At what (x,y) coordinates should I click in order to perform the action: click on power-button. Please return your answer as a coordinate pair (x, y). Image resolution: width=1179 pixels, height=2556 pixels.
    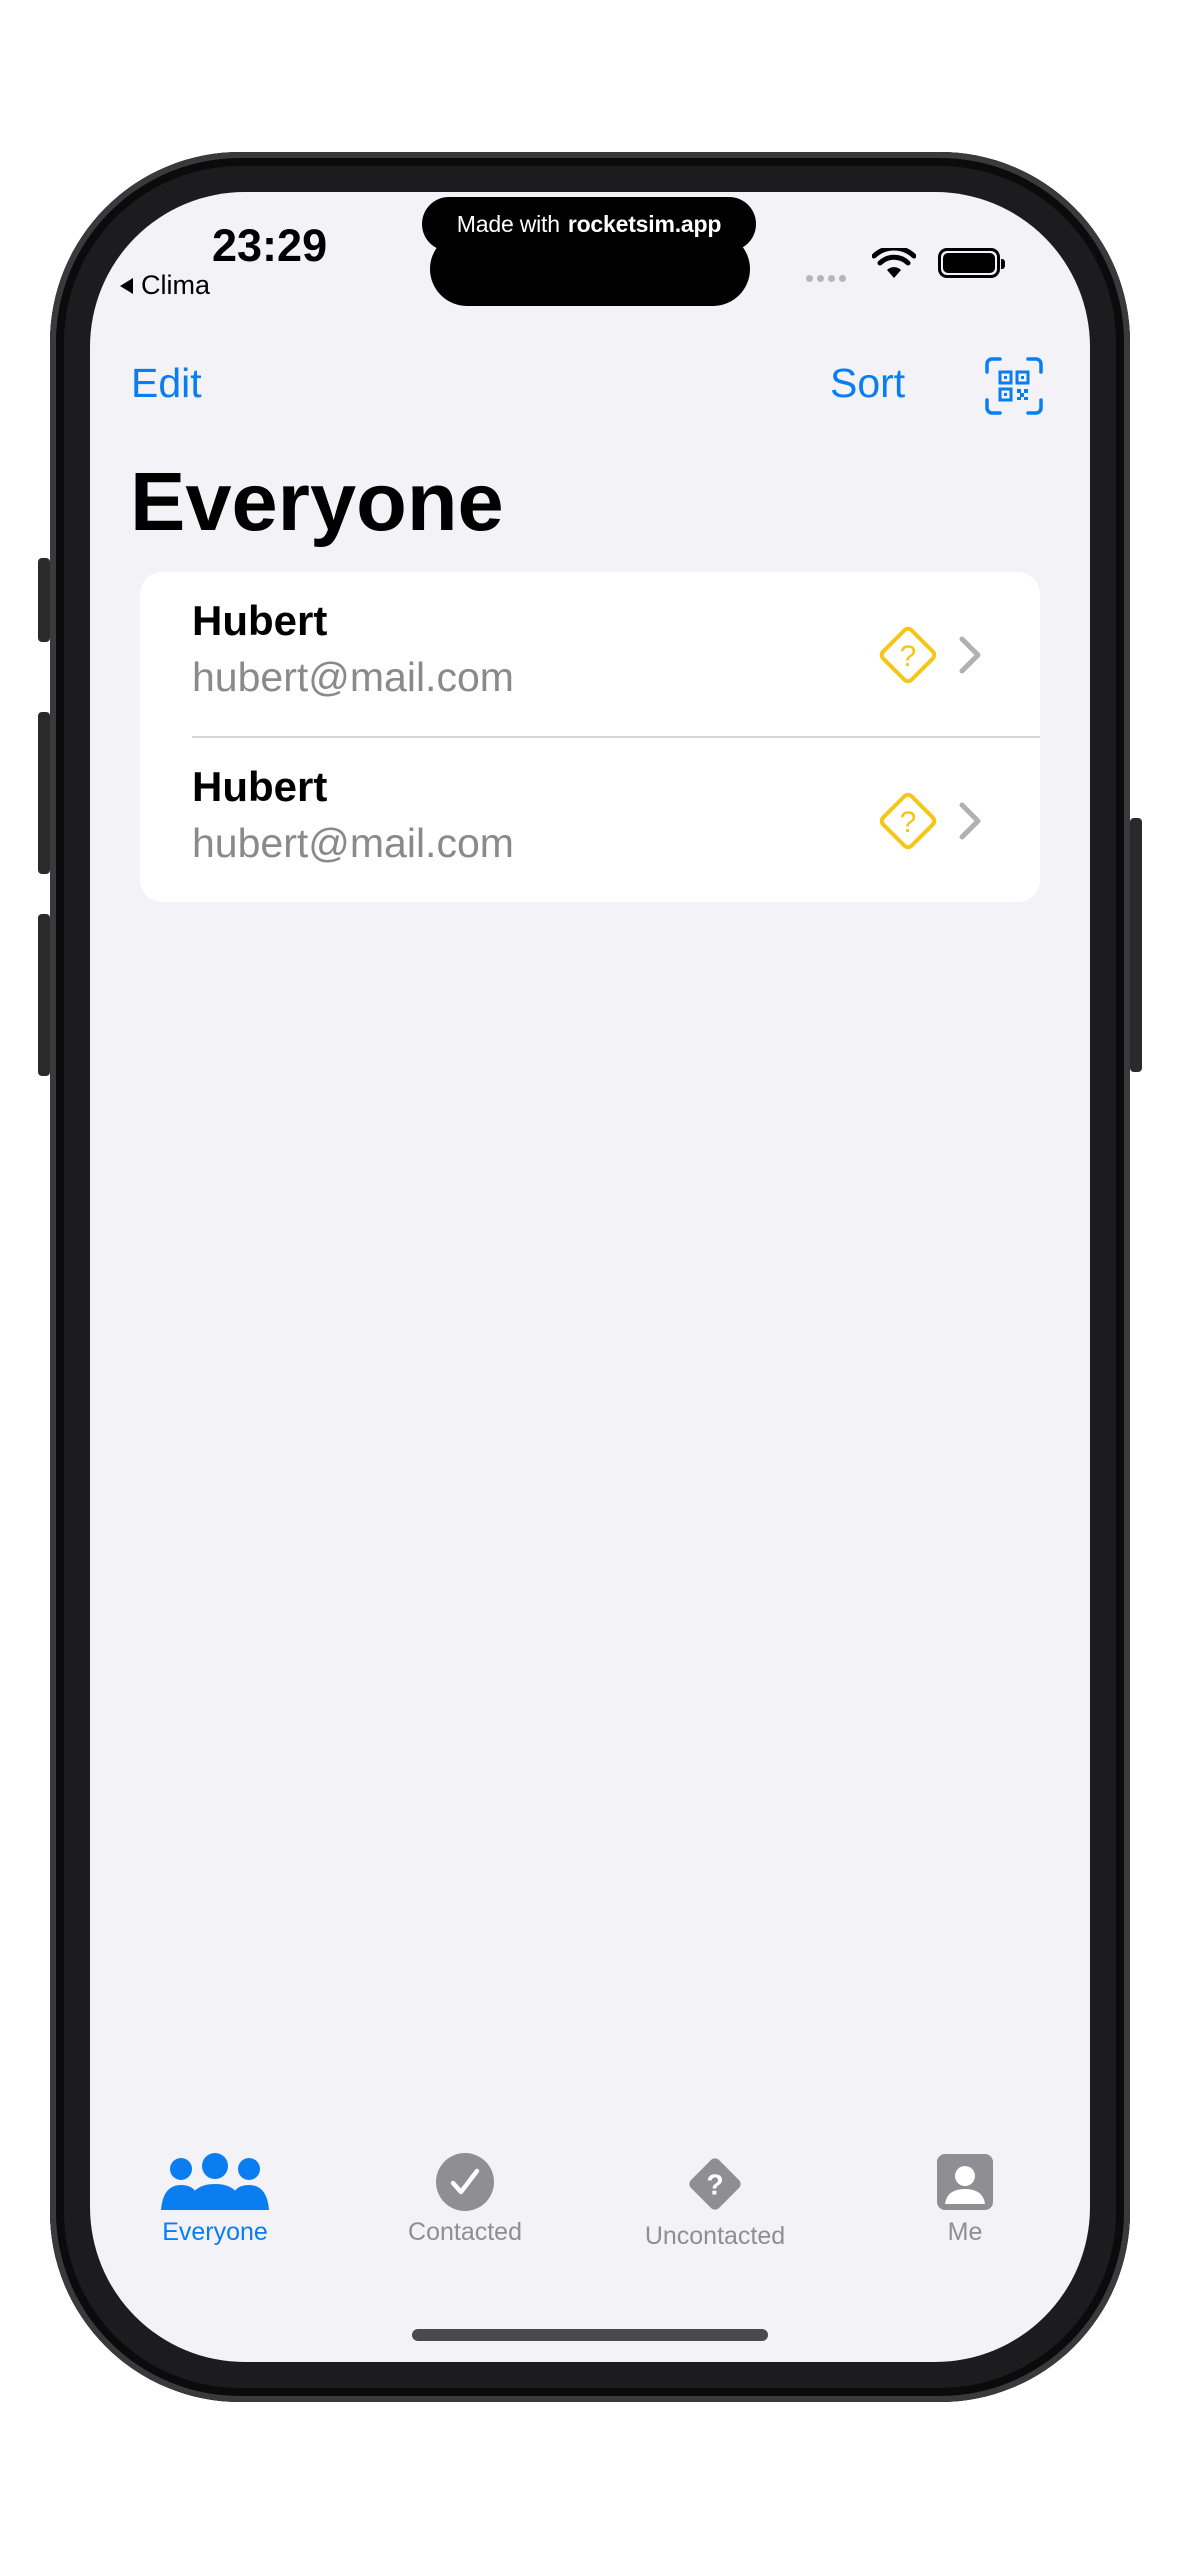
    Looking at the image, I should click on (1136, 945).